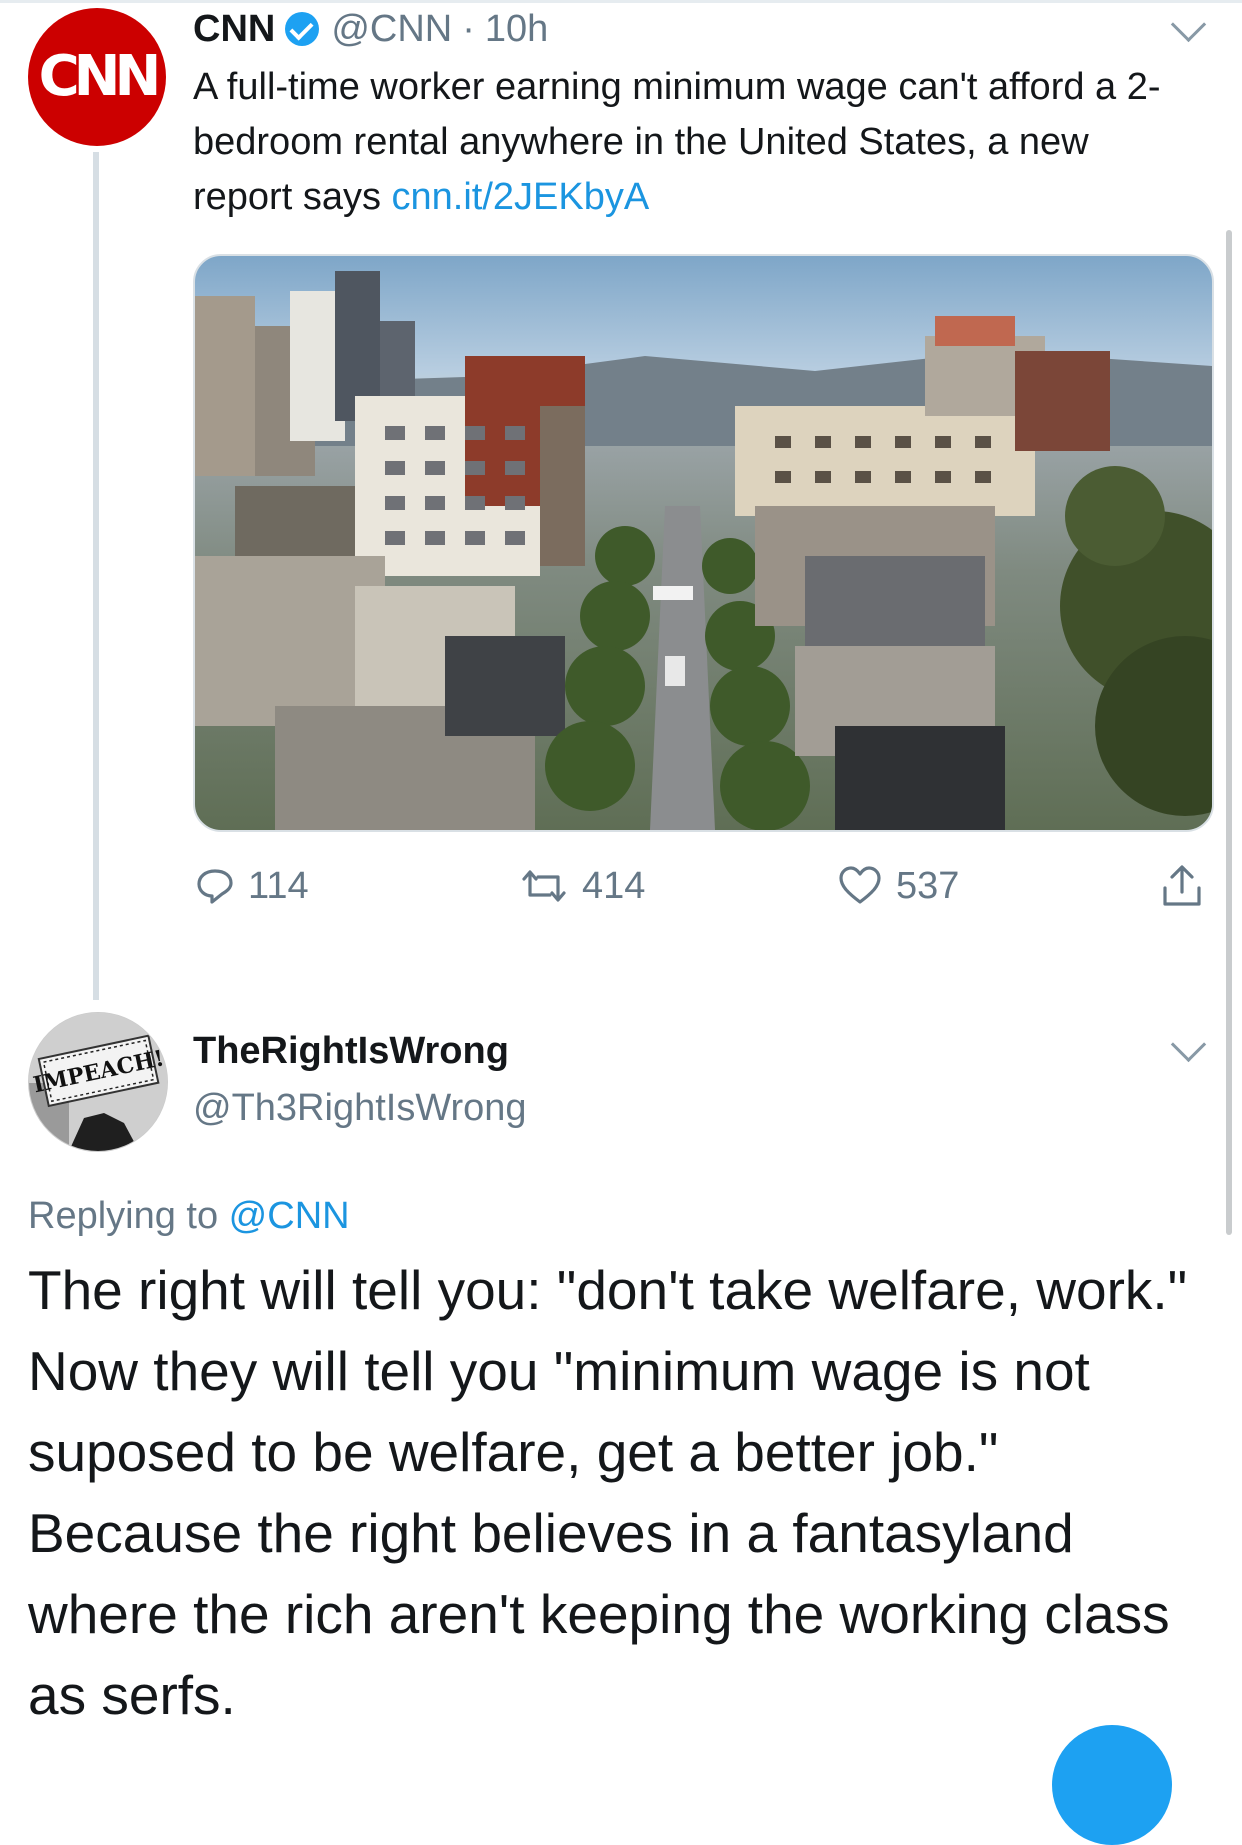 Image resolution: width=1242 pixels, height=1845 pixels. Describe the element at coordinates (100, 76) in the screenshot. I see `cnn-logo: CNN` at that location.